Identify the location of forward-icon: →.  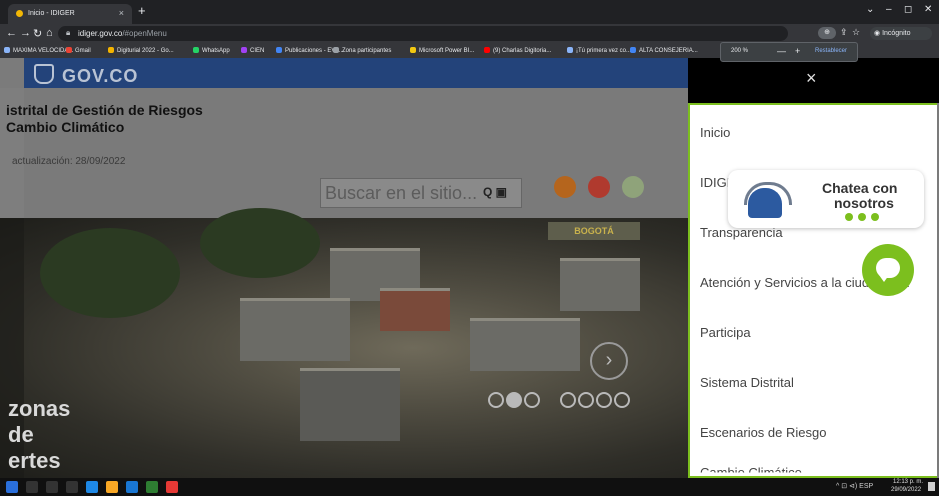
(25, 33).